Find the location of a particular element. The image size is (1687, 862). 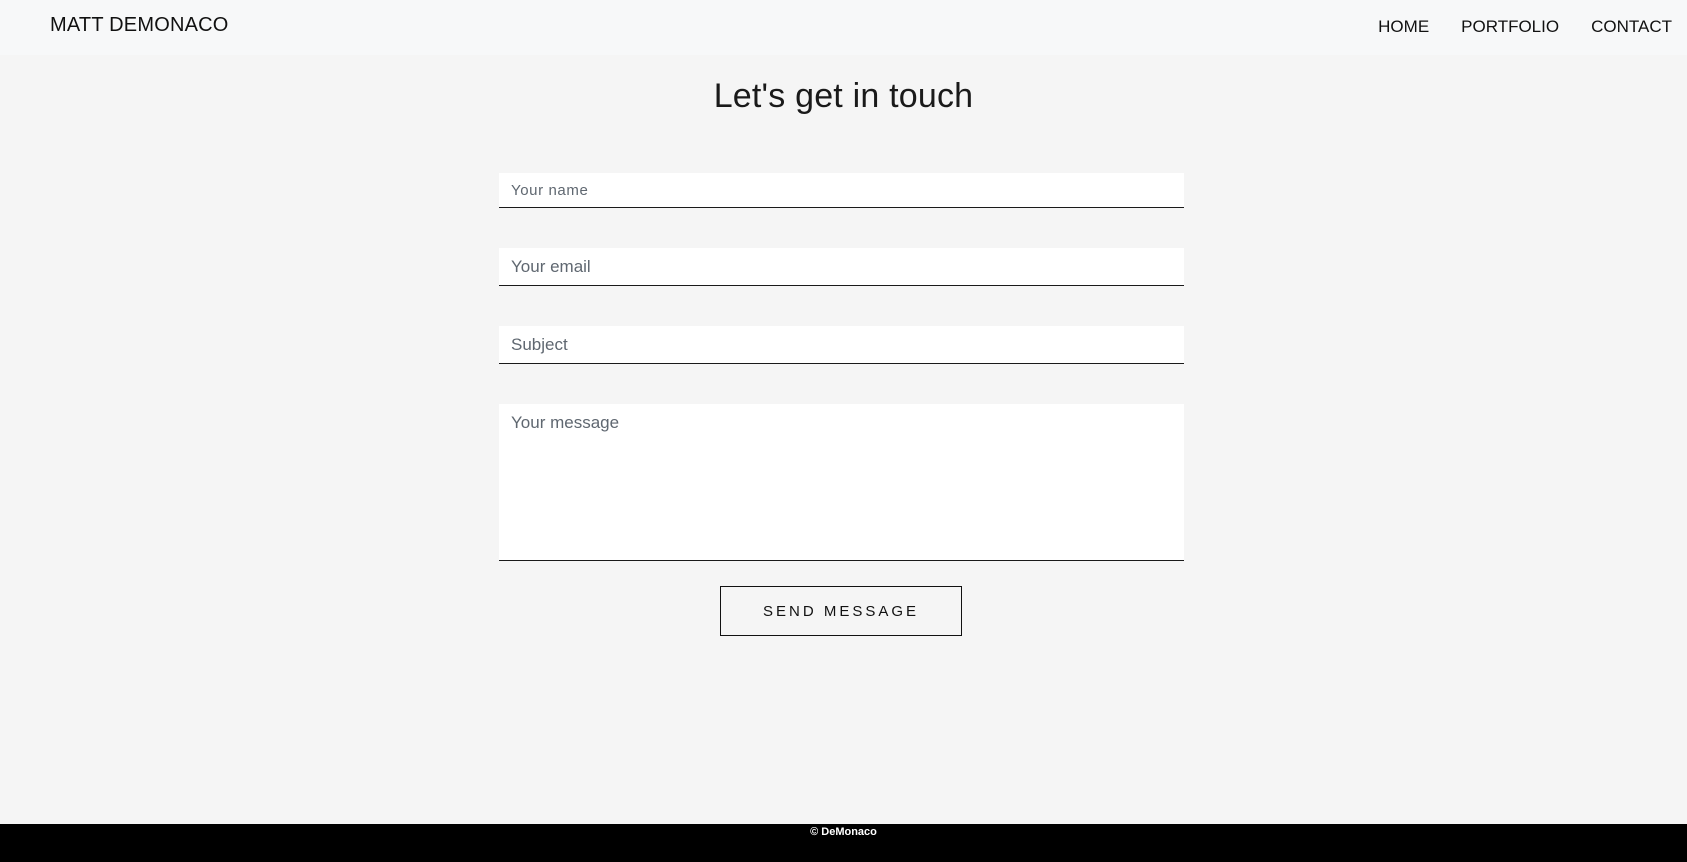

nav-link-portfolio: PORTFOLIO is located at coordinates (1510, 27).